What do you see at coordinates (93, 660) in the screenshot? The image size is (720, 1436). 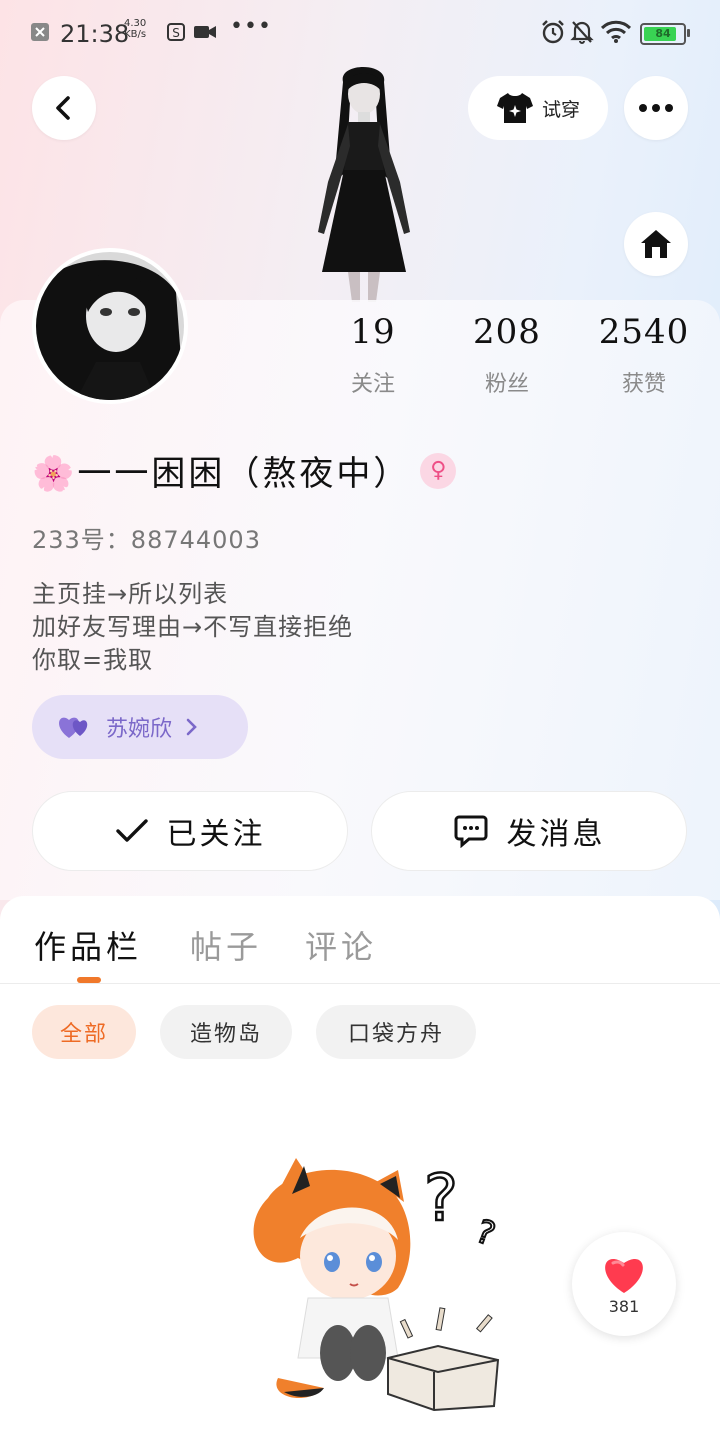 I see `bio-line: 你取=我取` at bounding box center [93, 660].